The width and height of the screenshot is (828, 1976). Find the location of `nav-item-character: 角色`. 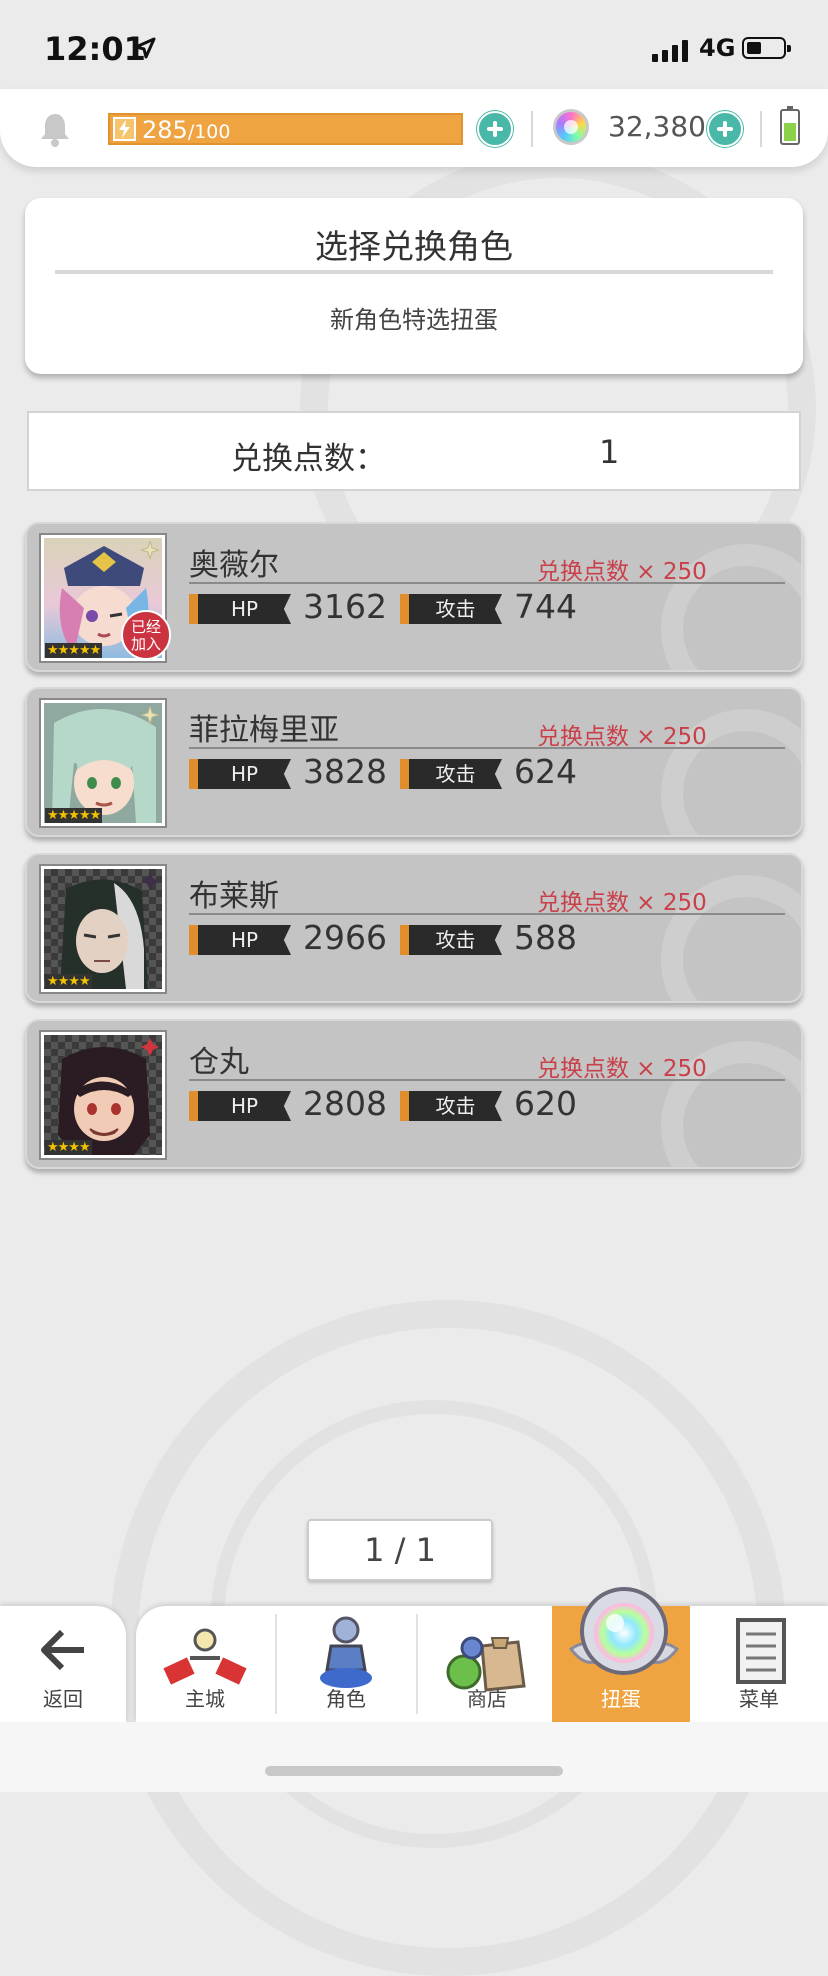

nav-item-character: 角色 is located at coordinates (346, 1664).